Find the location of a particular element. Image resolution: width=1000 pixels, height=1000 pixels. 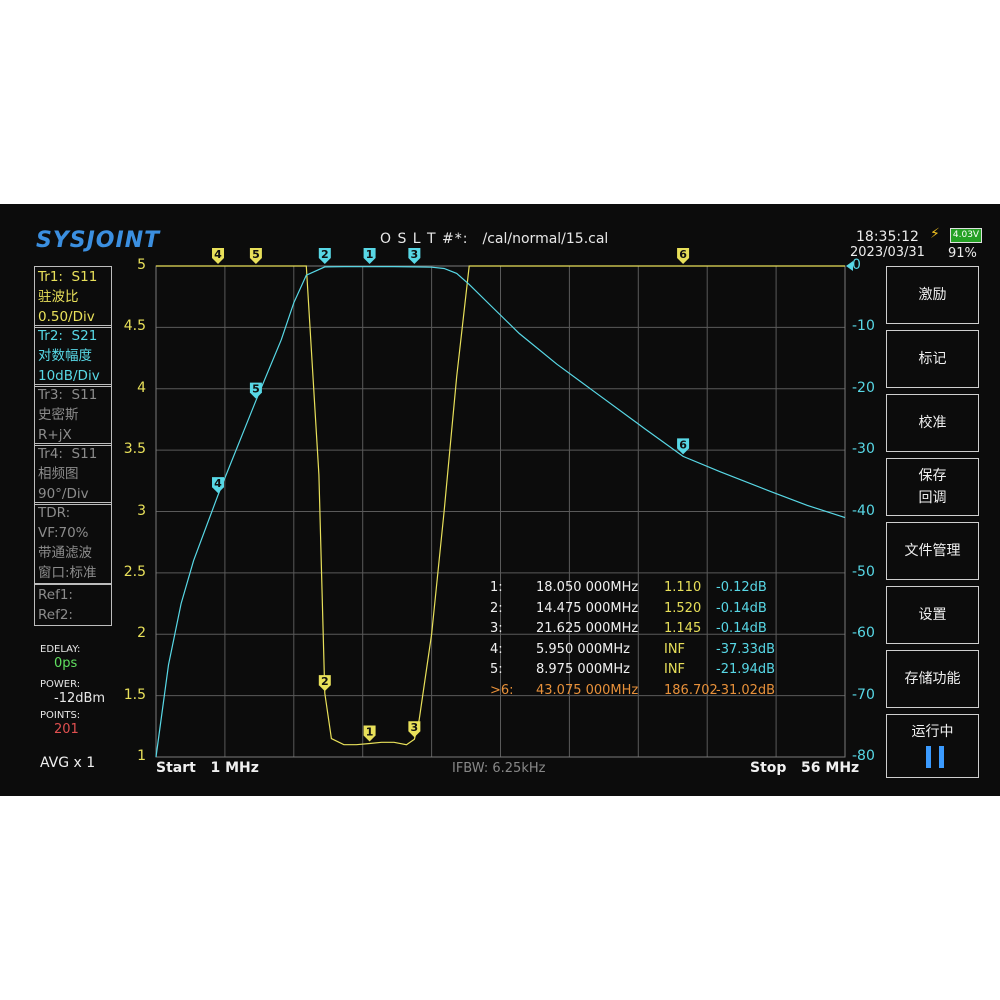

marker-frequency: 21.625 000MHz is located at coordinates (587, 628).